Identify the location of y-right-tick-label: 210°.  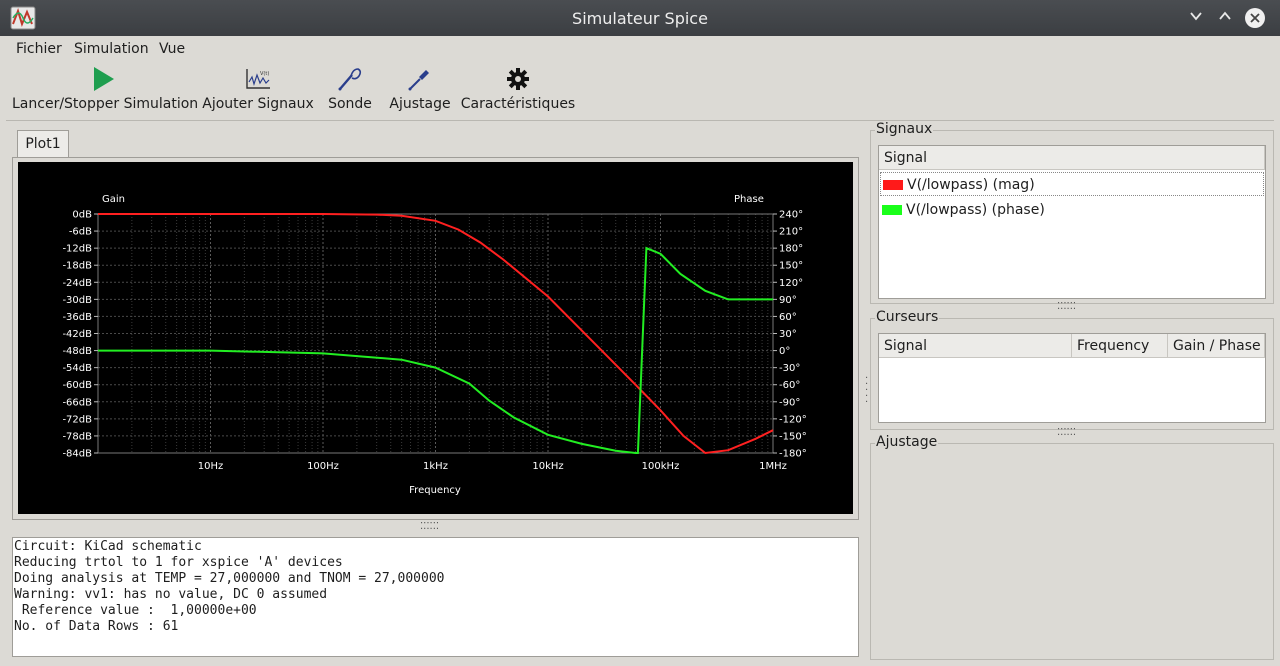
(791, 232).